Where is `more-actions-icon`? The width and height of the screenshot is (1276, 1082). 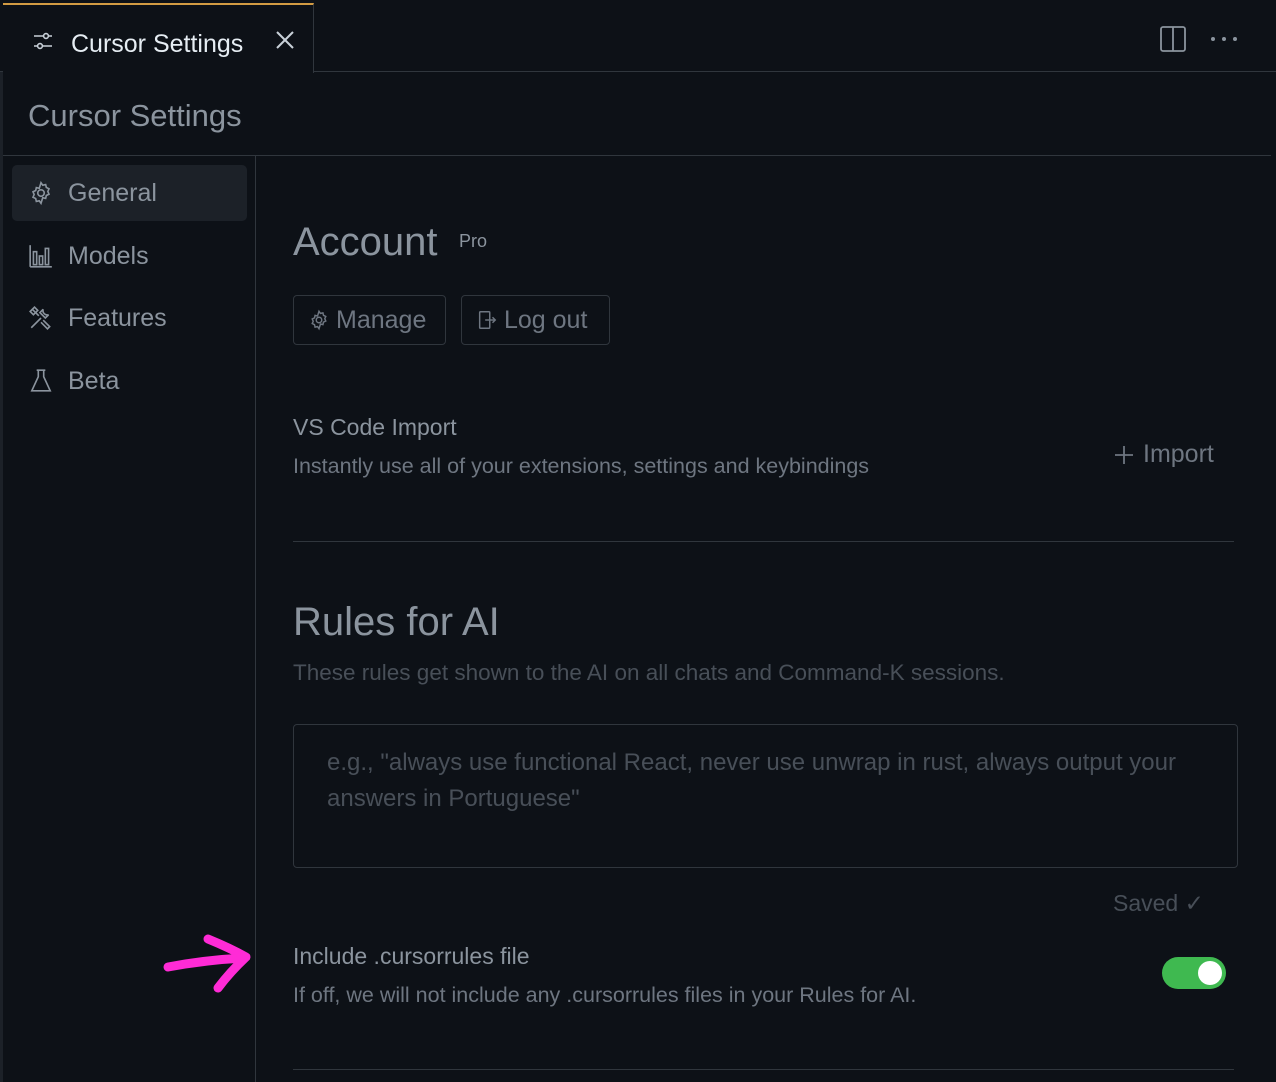
more-actions-icon is located at coordinates (1224, 39).